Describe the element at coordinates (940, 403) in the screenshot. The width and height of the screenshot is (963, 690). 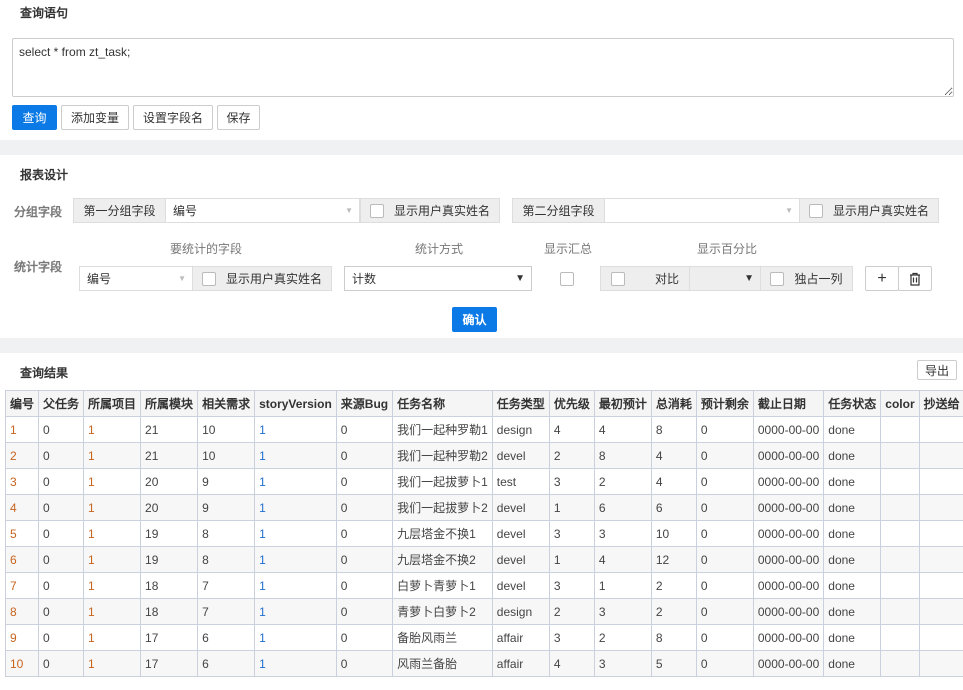
I see `column-header: 抄送给` at that location.